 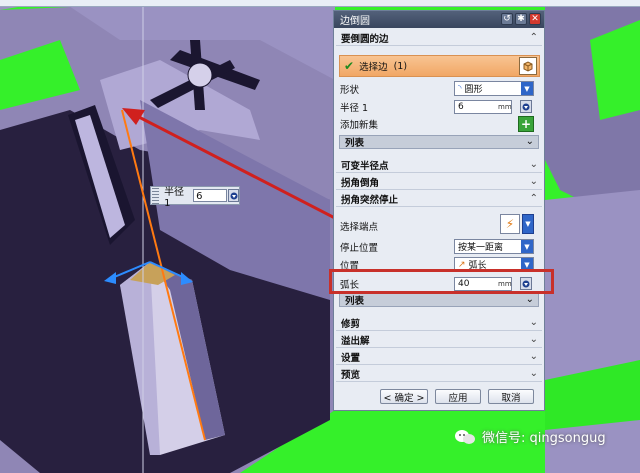 I want to click on shape-label: 形状, so click(x=350, y=90).